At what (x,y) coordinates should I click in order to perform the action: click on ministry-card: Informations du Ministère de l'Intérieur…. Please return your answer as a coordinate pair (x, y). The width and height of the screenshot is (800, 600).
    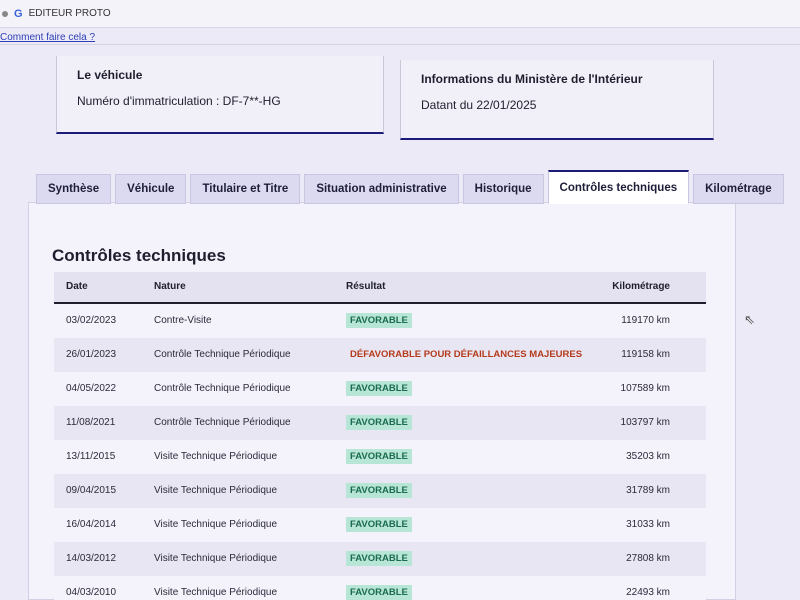
    Looking at the image, I should click on (557, 100).